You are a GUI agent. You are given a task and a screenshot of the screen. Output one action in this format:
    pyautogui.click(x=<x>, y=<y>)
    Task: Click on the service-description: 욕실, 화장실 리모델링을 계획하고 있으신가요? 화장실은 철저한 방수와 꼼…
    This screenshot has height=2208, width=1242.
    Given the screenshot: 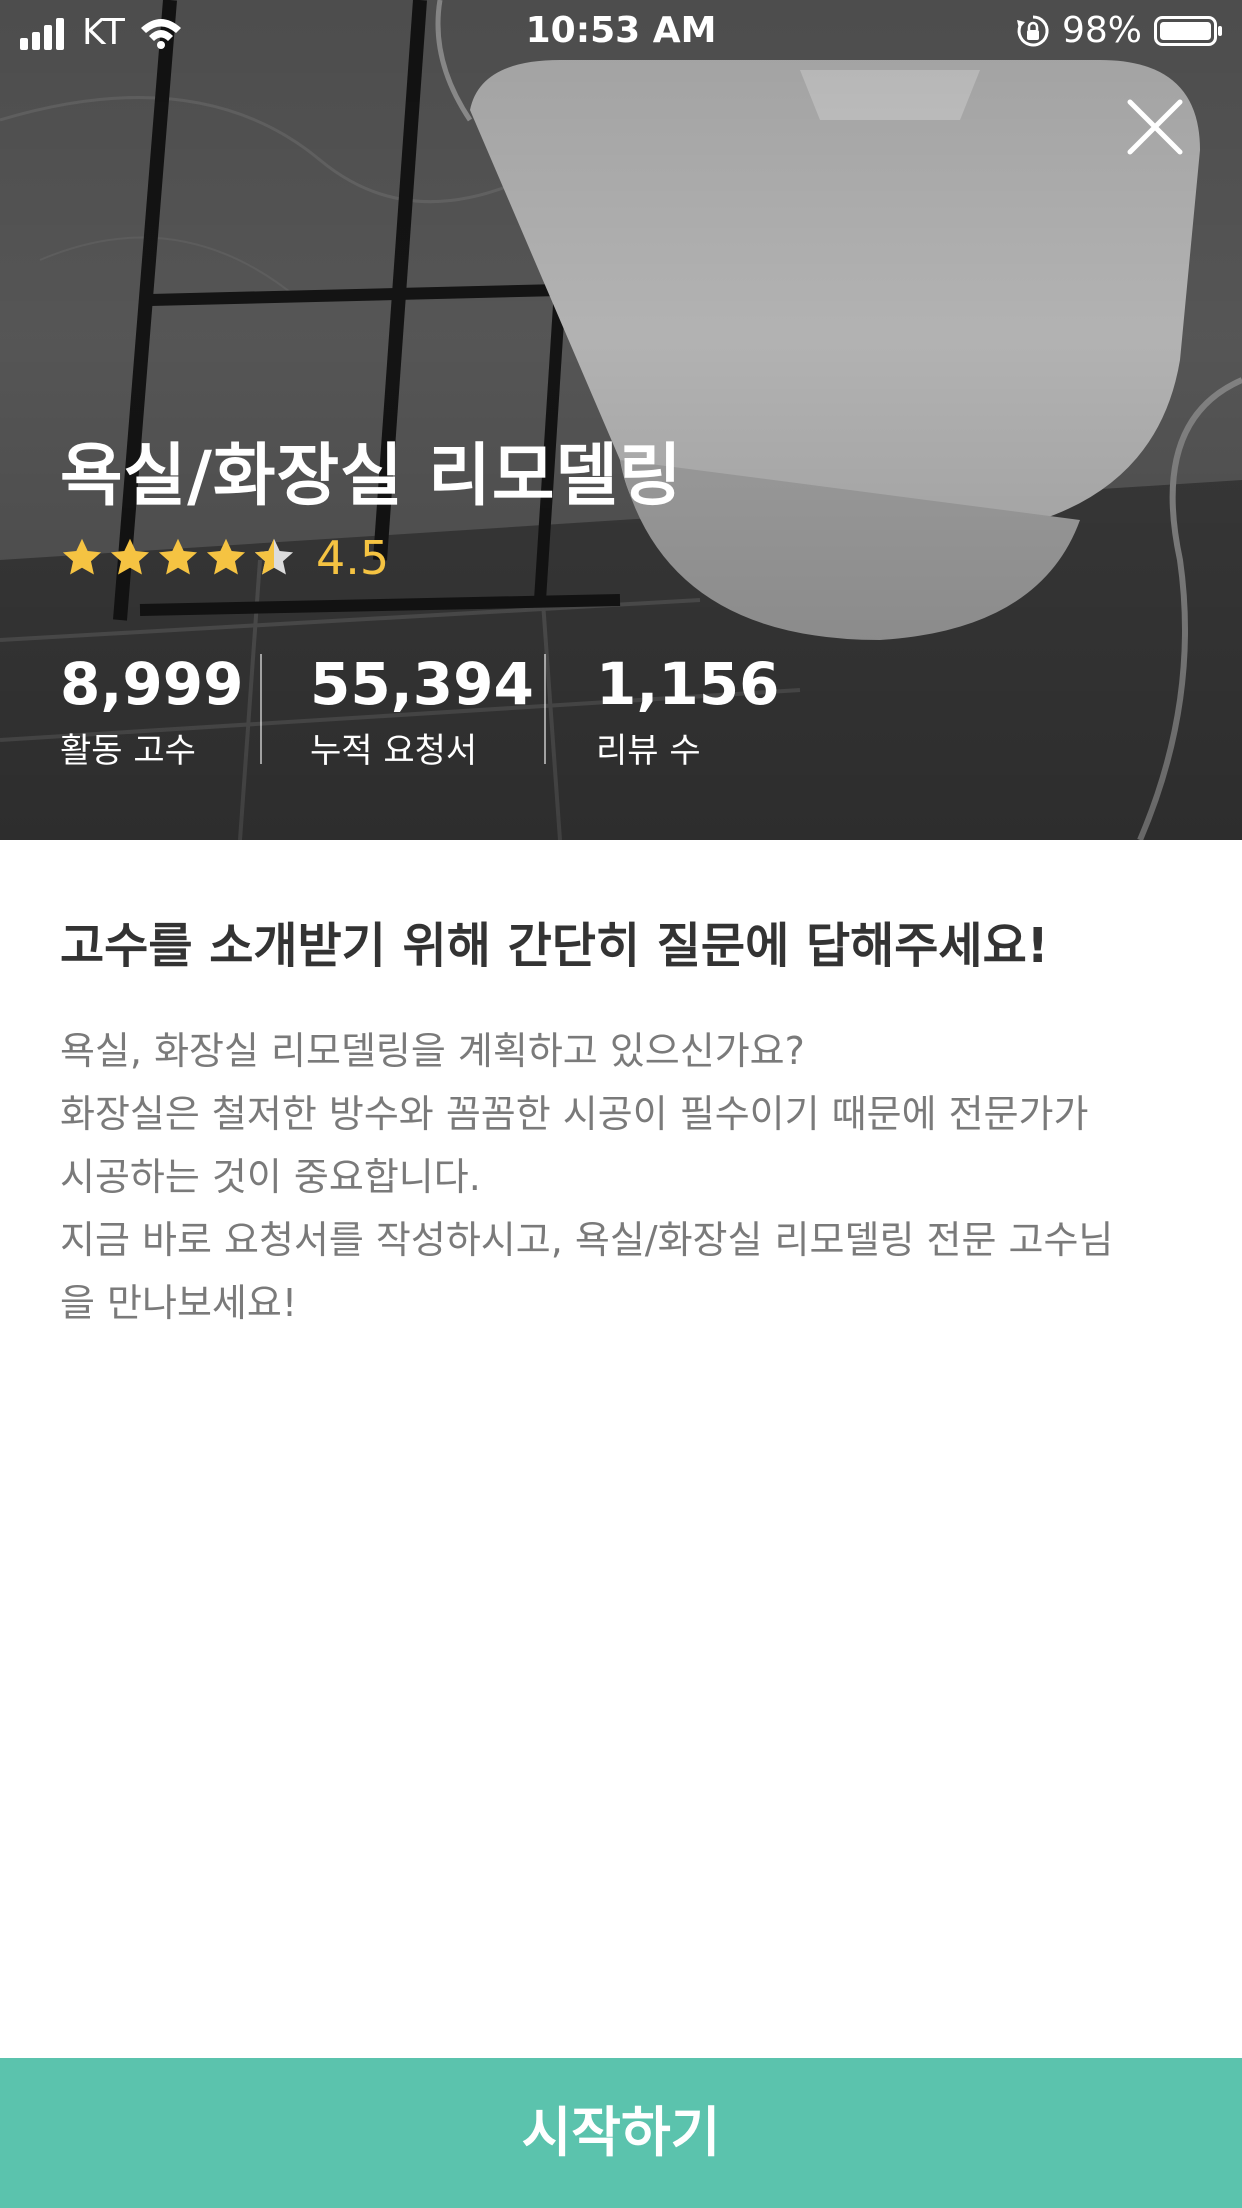 What is the action you would take?
    pyautogui.click(x=625, y=1177)
    